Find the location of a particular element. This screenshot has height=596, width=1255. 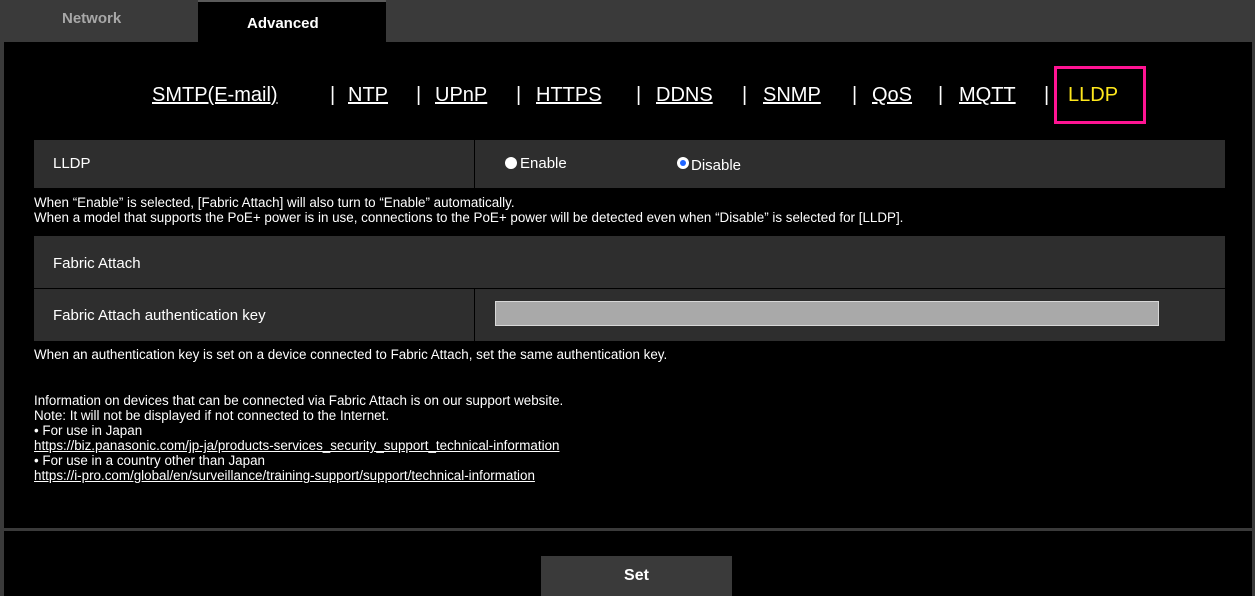

disable-label: Disable is located at coordinates (716, 165).